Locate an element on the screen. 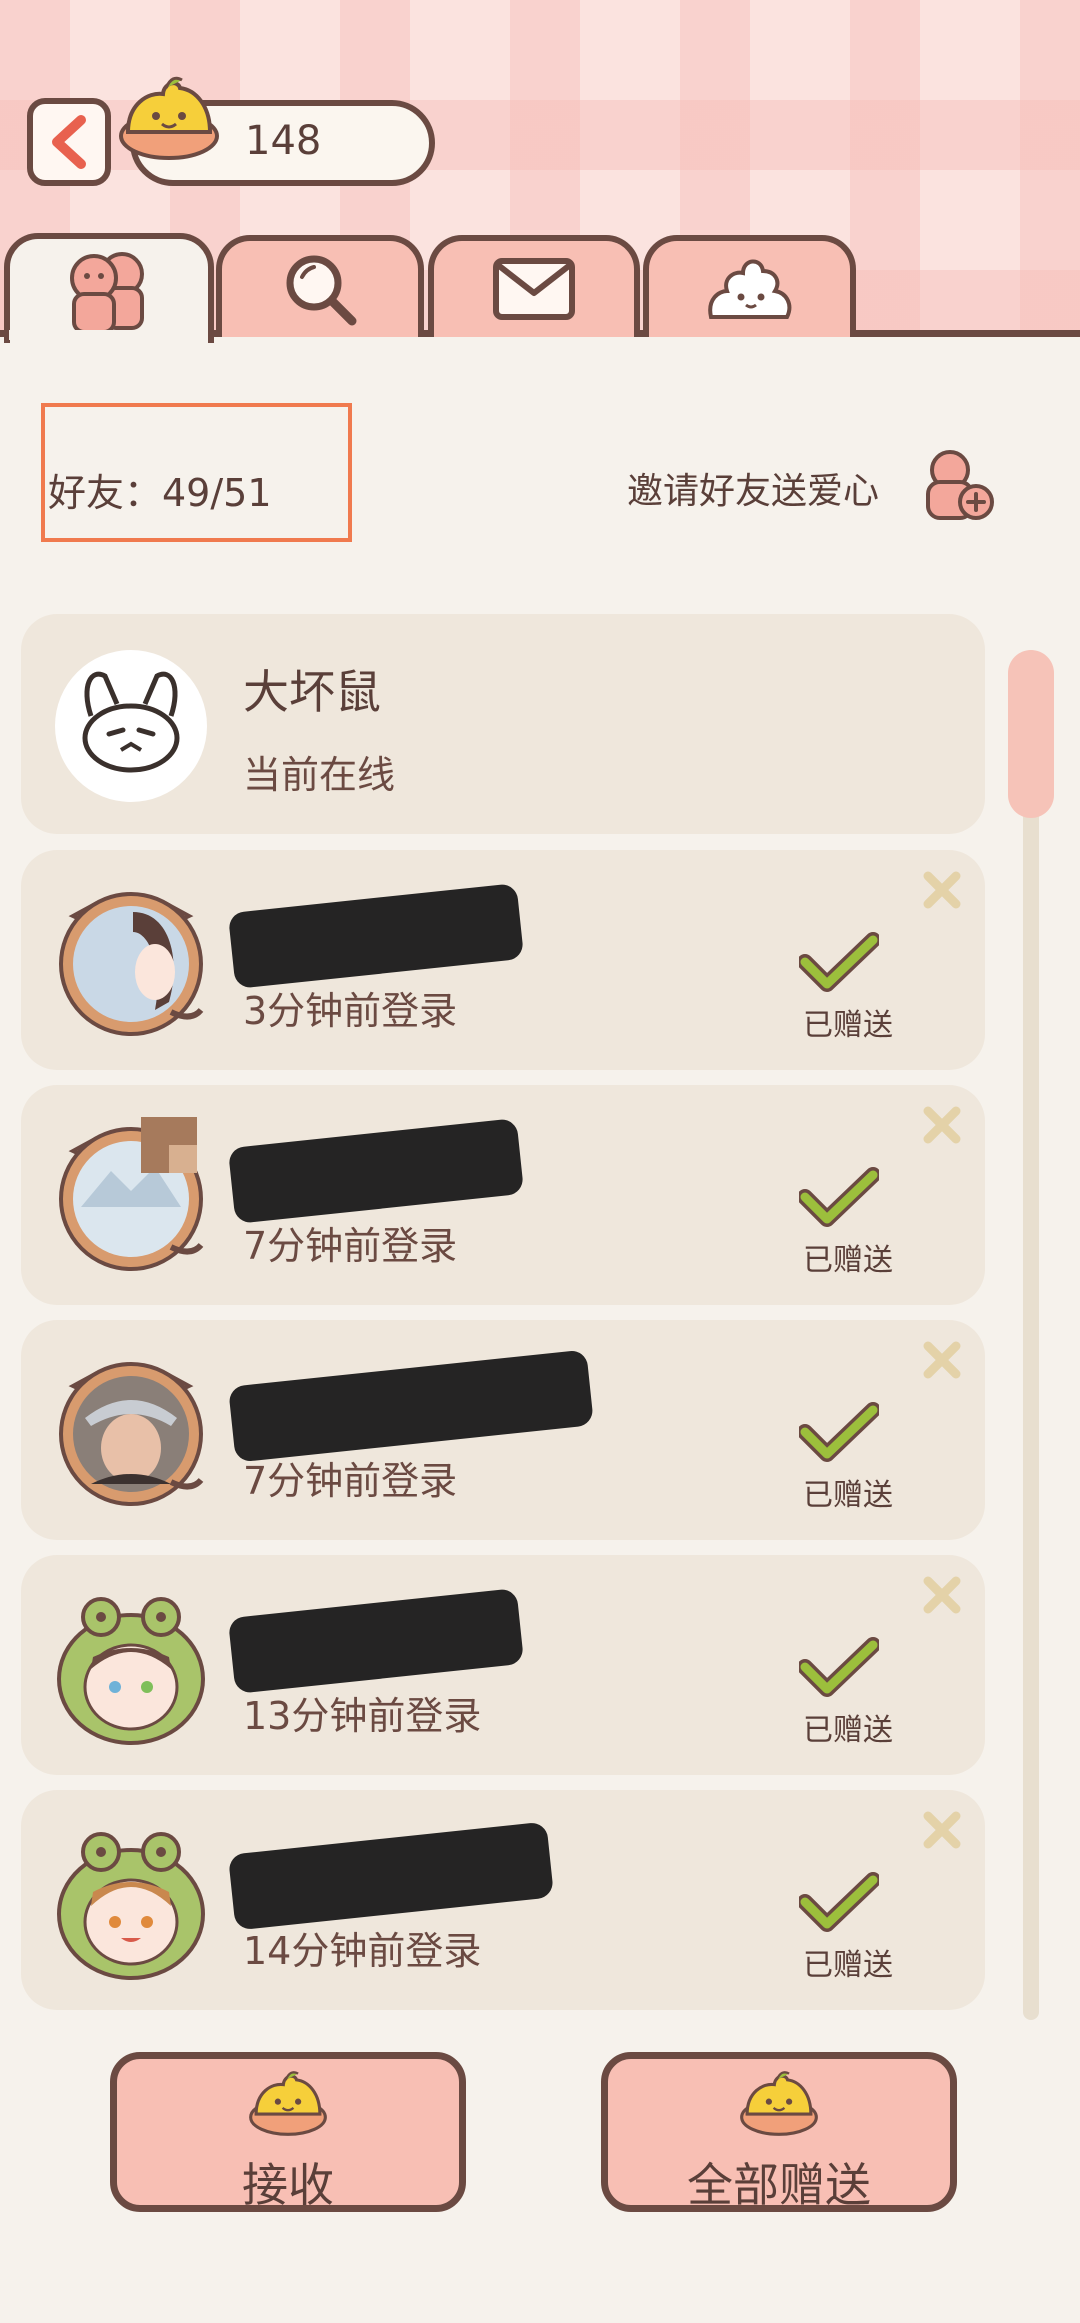  tab-mail is located at coordinates (534, 286).